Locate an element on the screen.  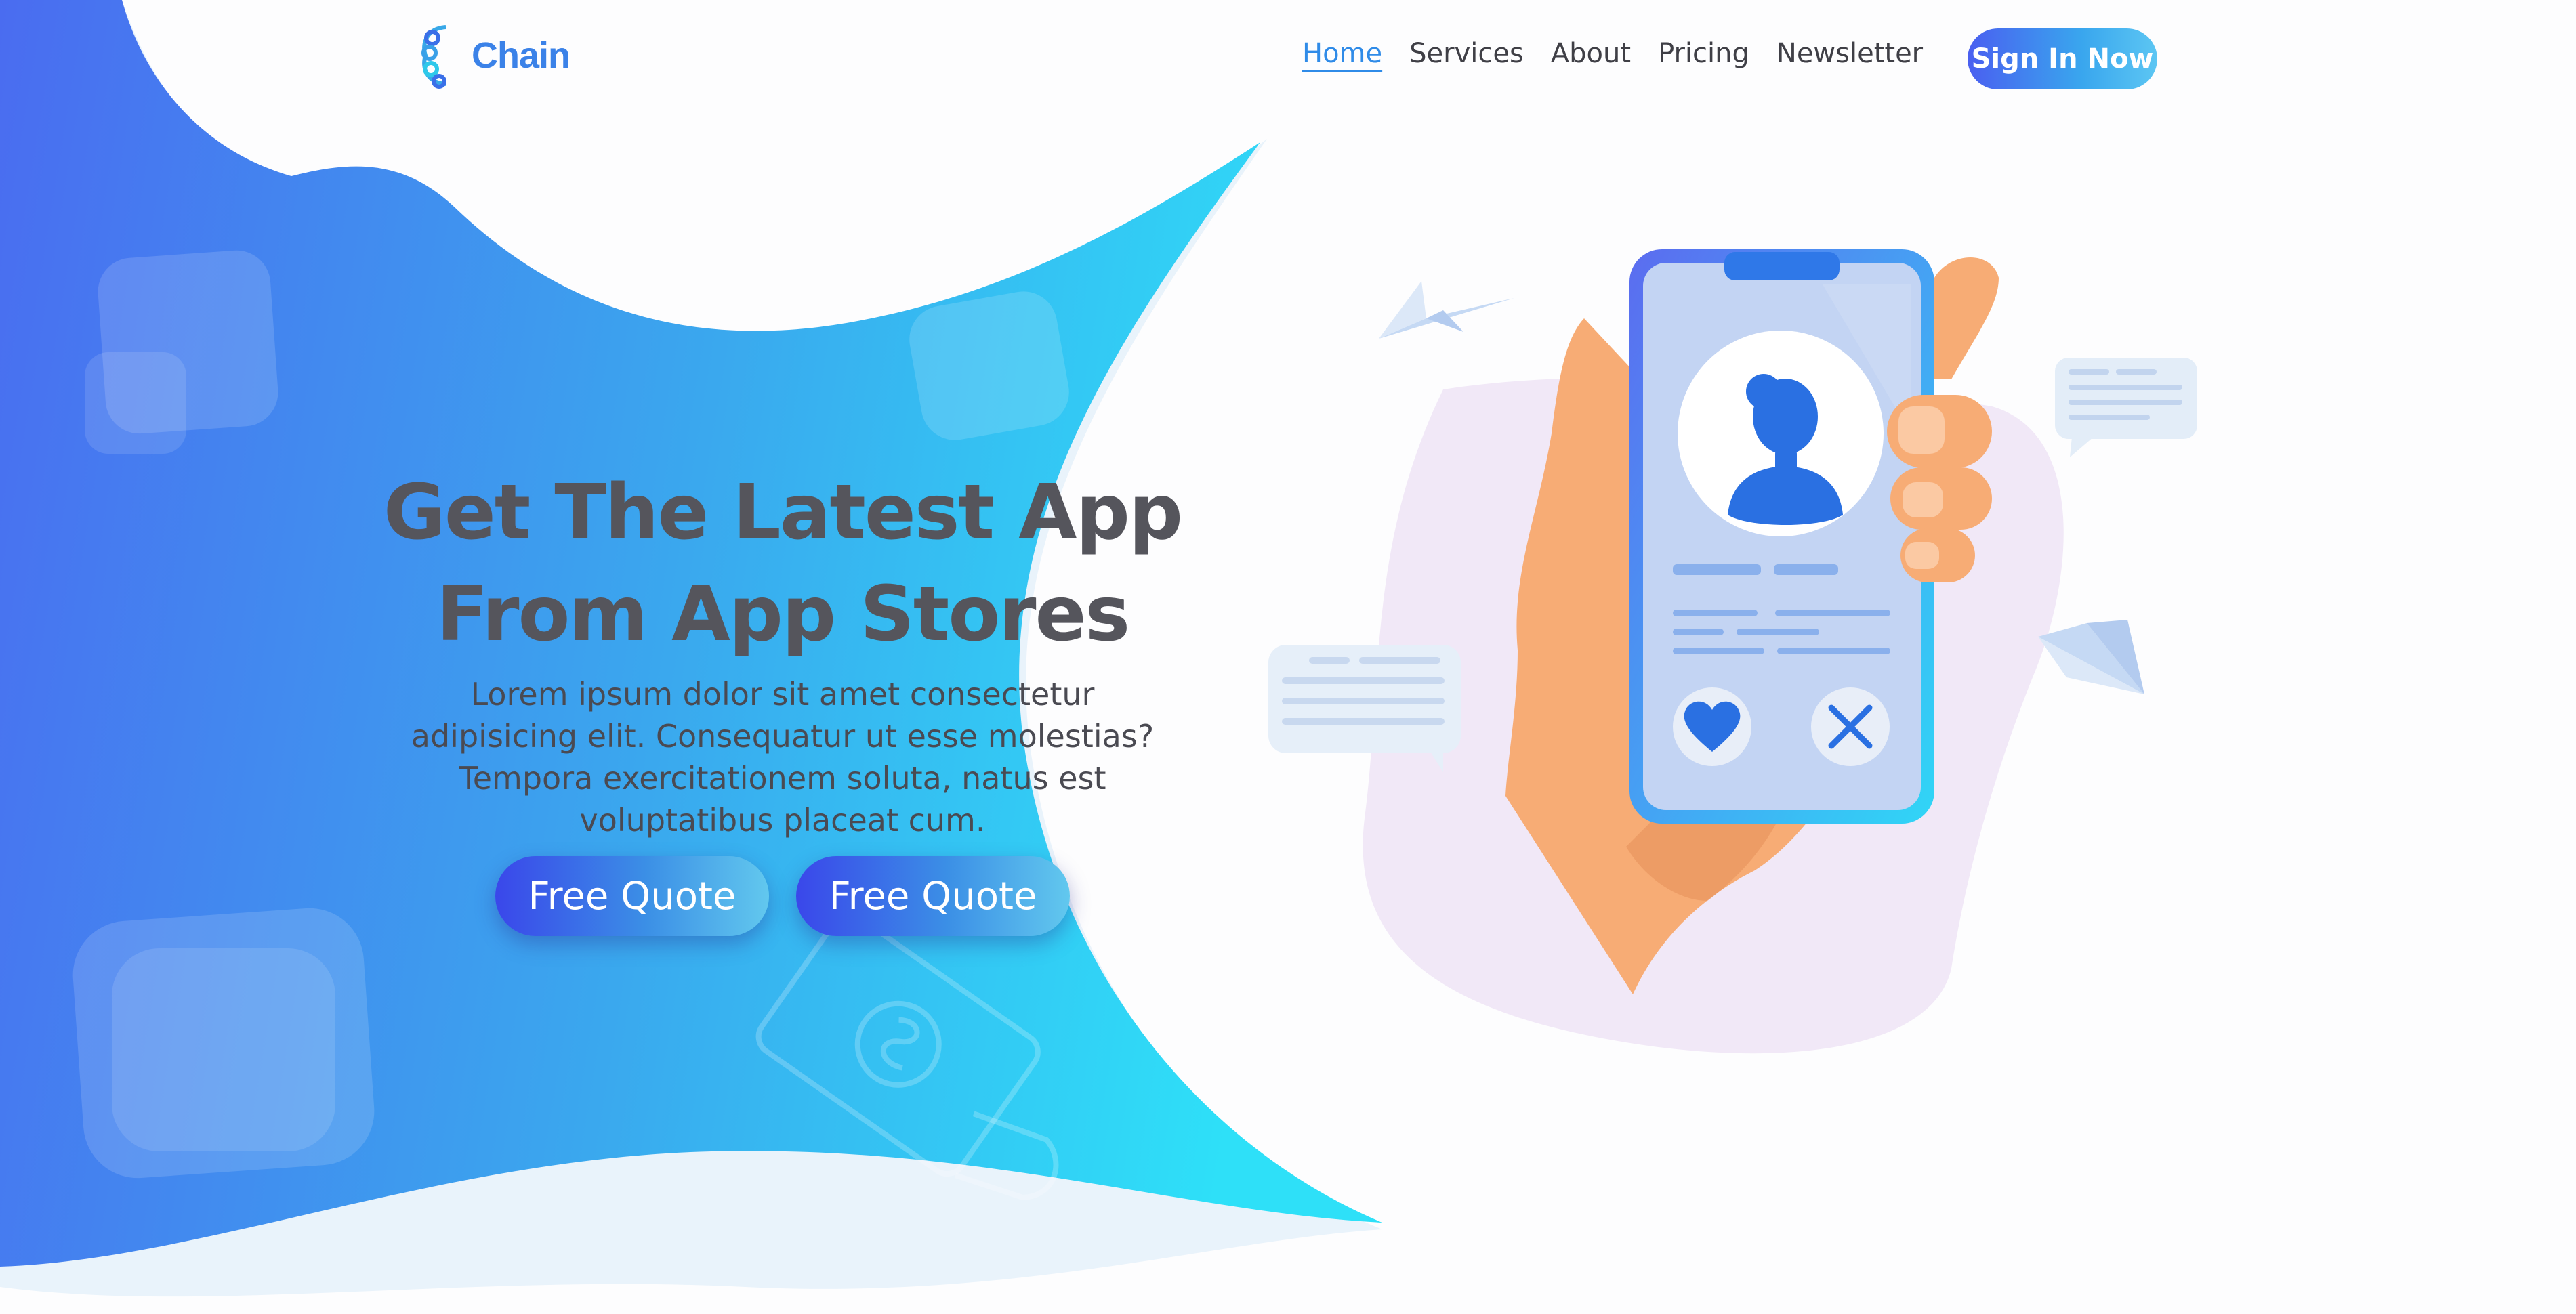
hero-buttons: Free Quote Free Quote is located at coordinates (782, 896).